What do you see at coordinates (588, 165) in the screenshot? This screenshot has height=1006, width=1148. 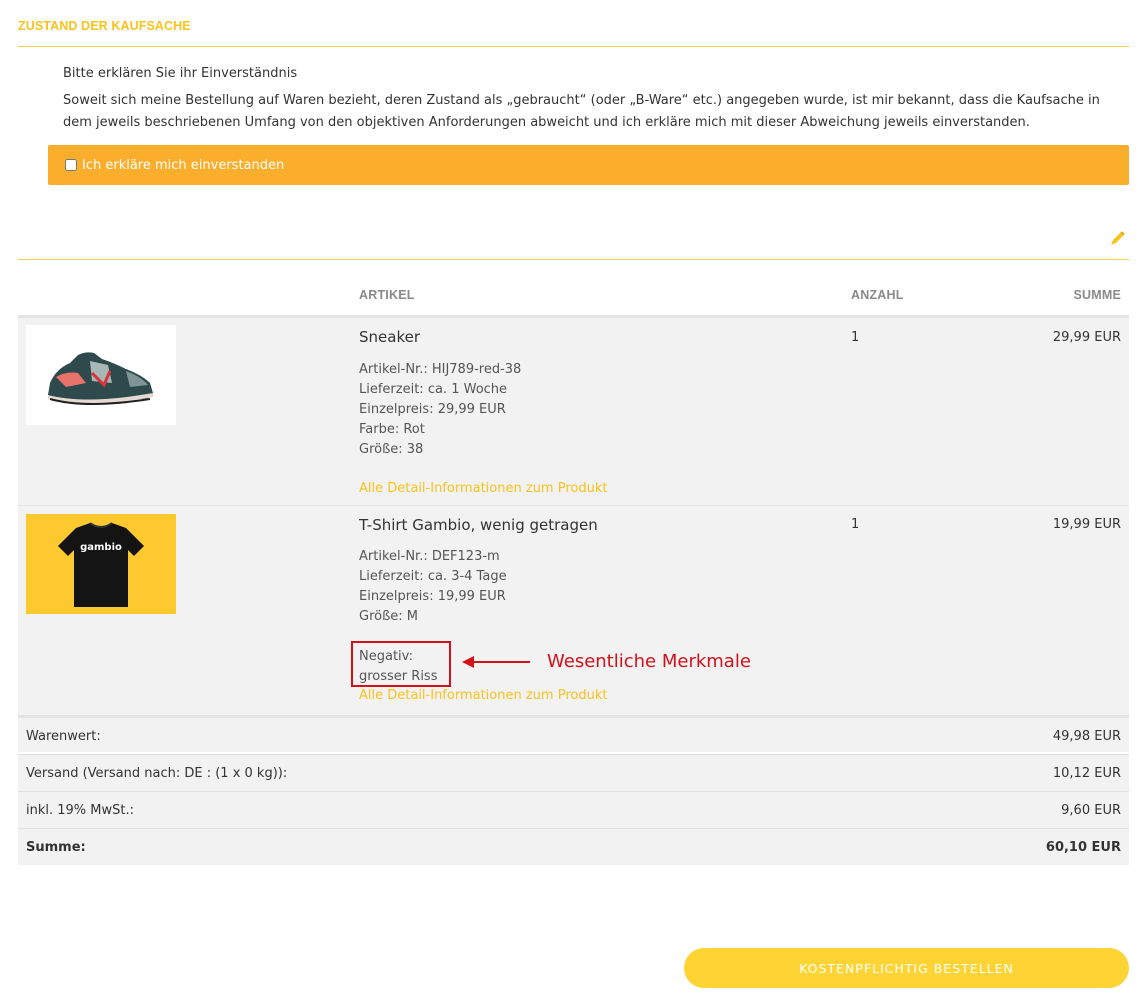 I see `consent-bar: Ich erkläre mich einverstanden` at bounding box center [588, 165].